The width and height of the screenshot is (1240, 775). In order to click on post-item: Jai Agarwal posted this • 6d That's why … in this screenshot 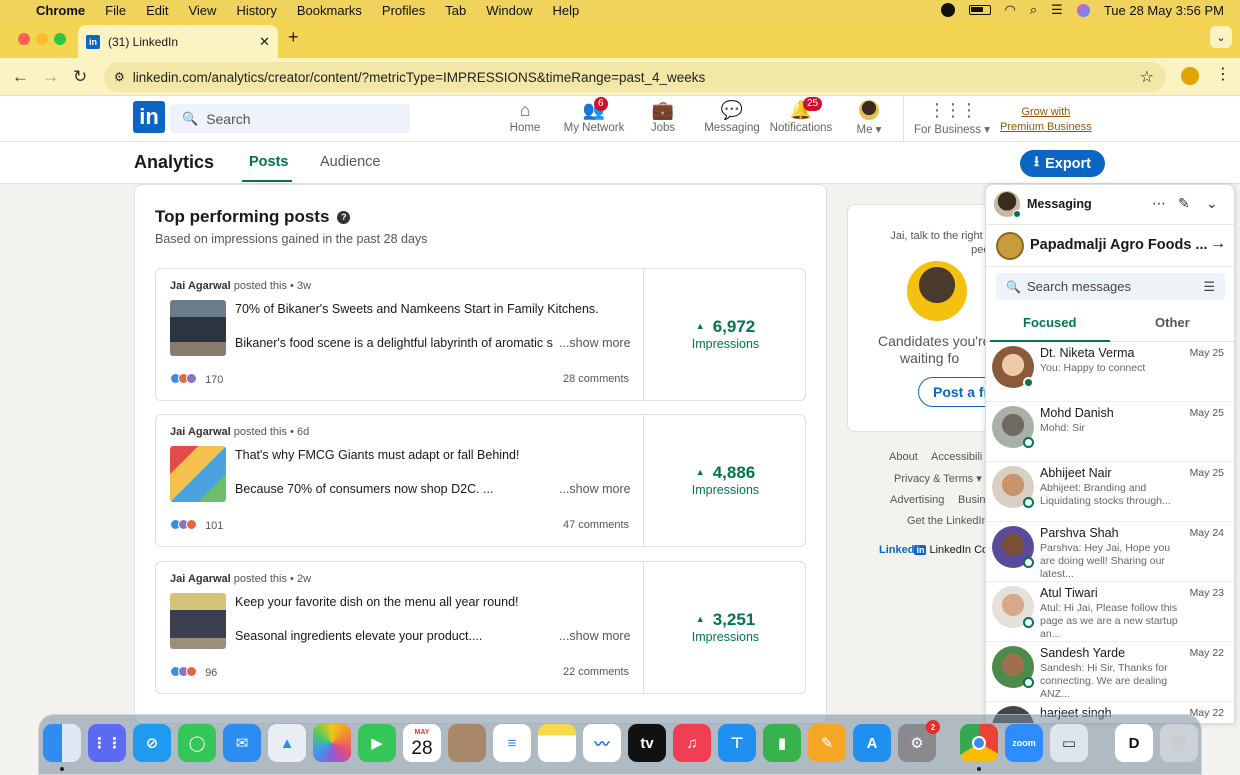, I will do `click(480, 480)`.